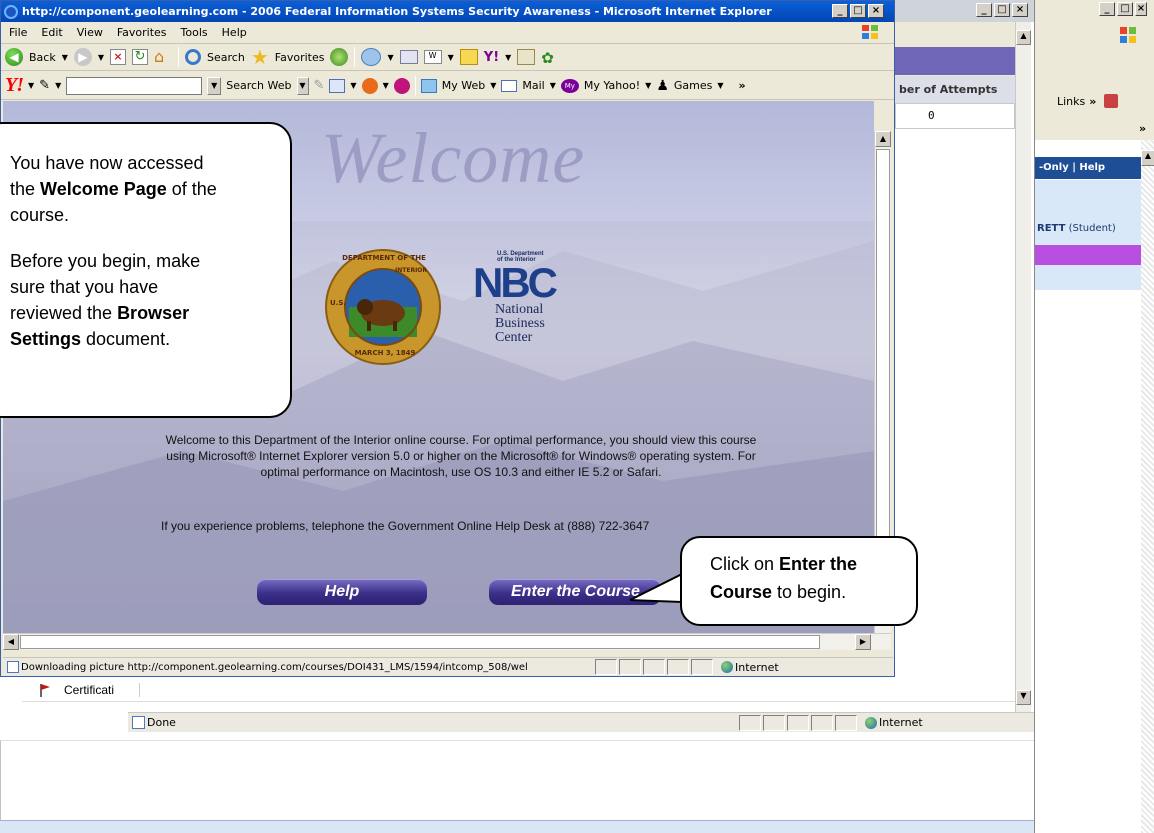 The width and height of the screenshot is (1154, 833). I want to click on home-icon: ⌂, so click(163, 57).